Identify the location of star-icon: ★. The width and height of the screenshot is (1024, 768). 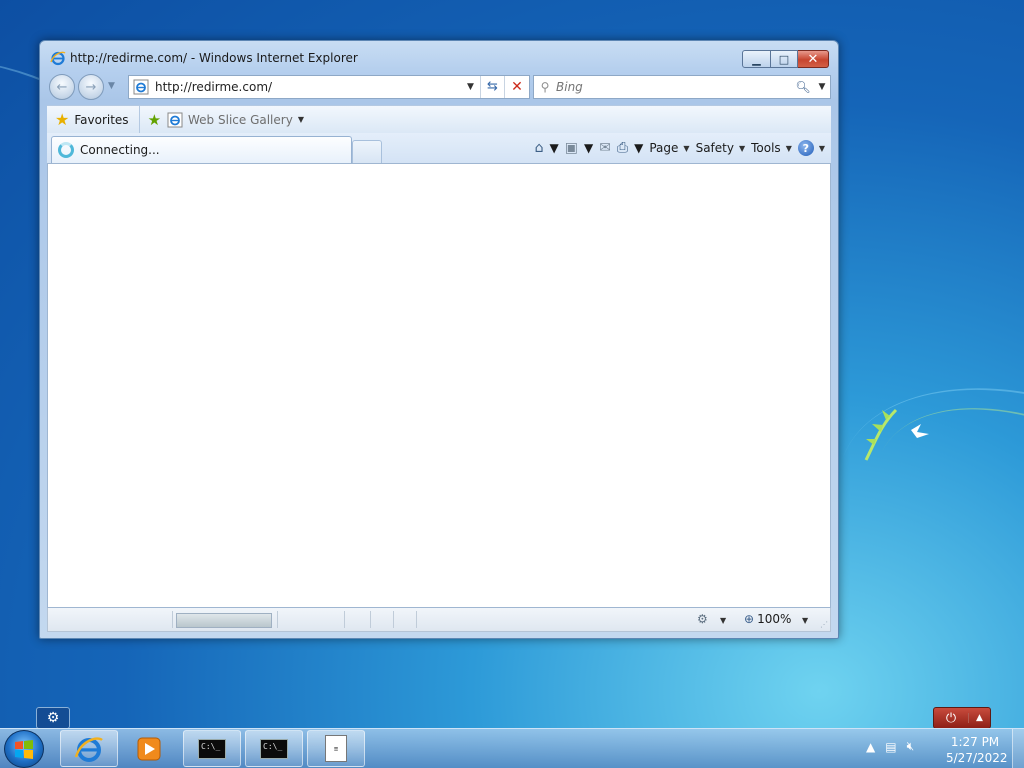
(62, 119).